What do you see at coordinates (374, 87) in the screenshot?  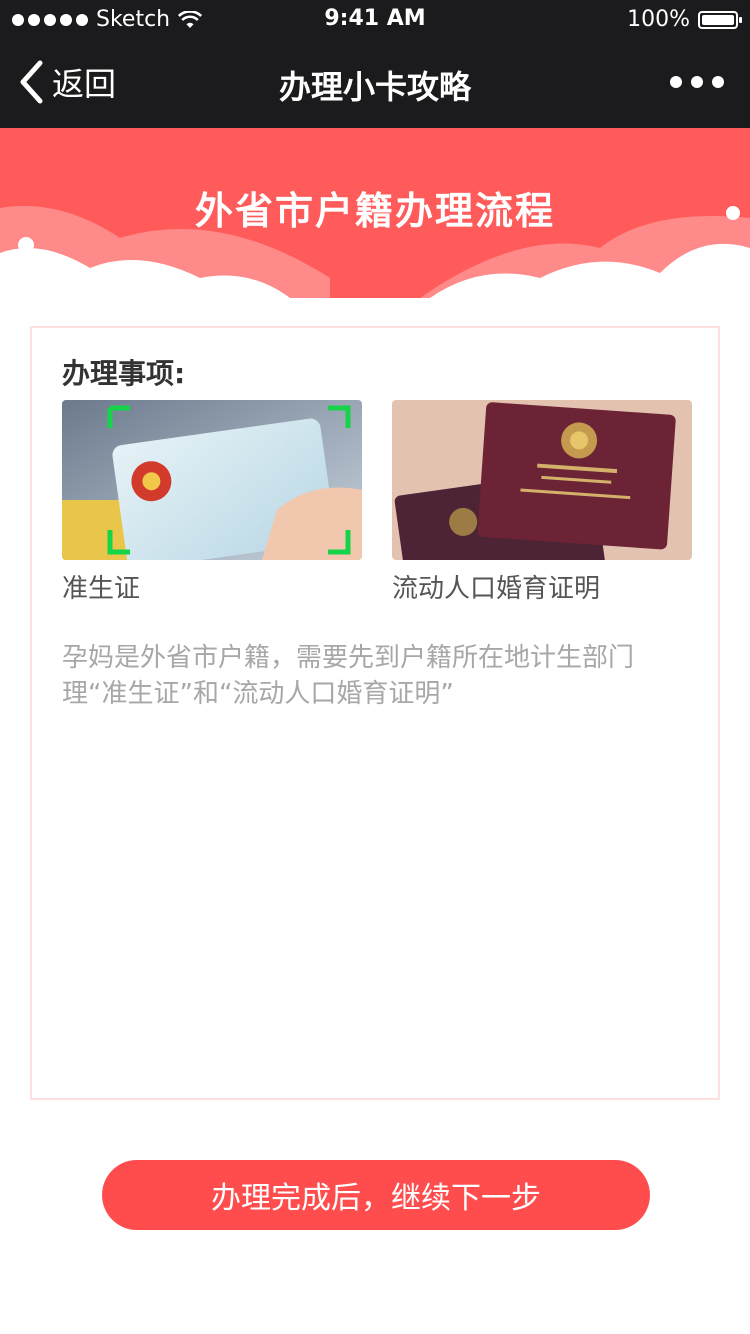 I see `page-title: 办理小卡攻略` at bounding box center [374, 87].